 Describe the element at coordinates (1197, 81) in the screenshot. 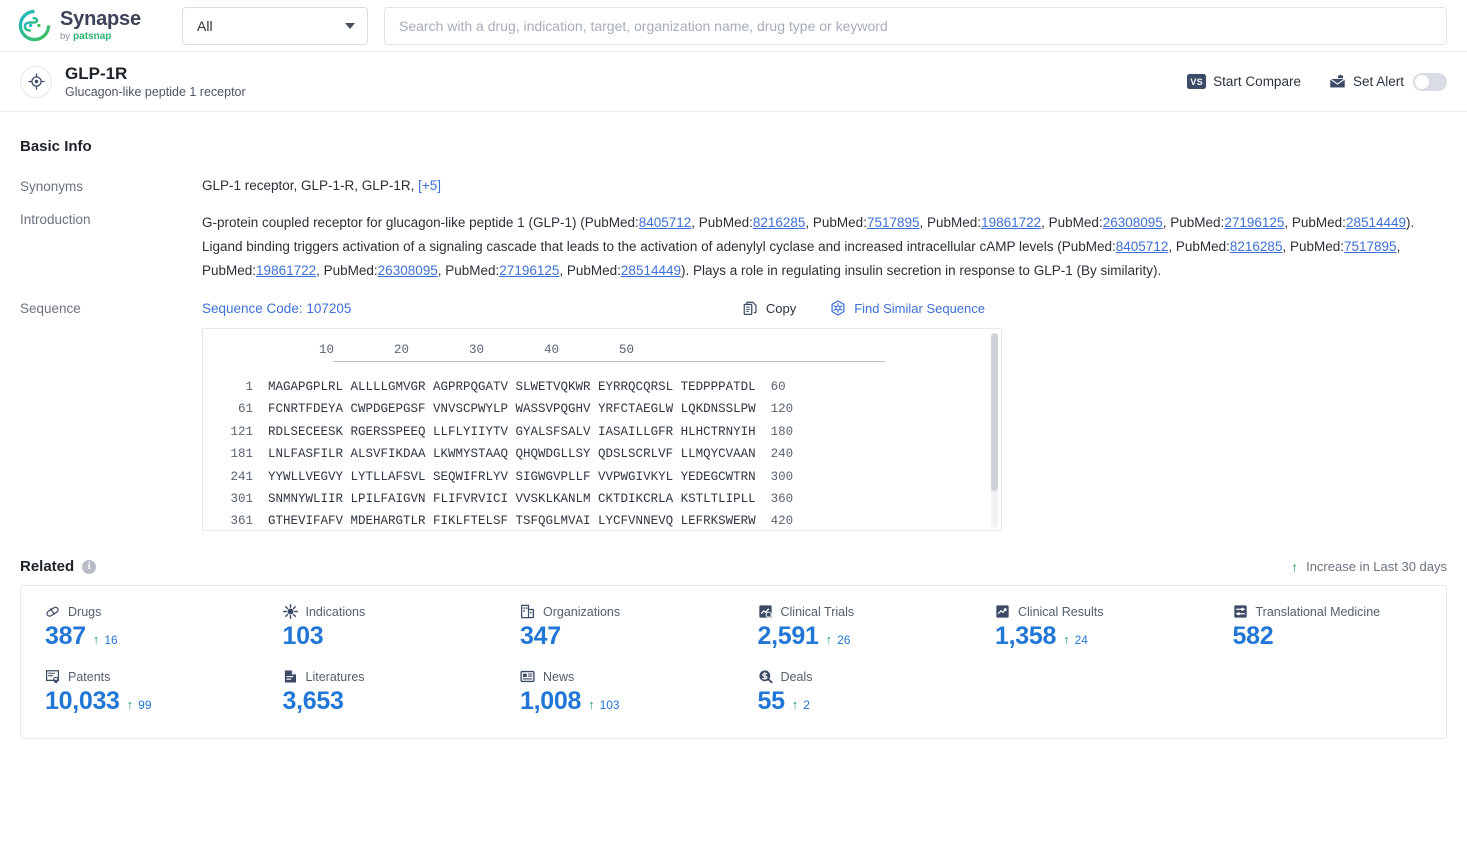

I see `versus-icon: VS` at that location.